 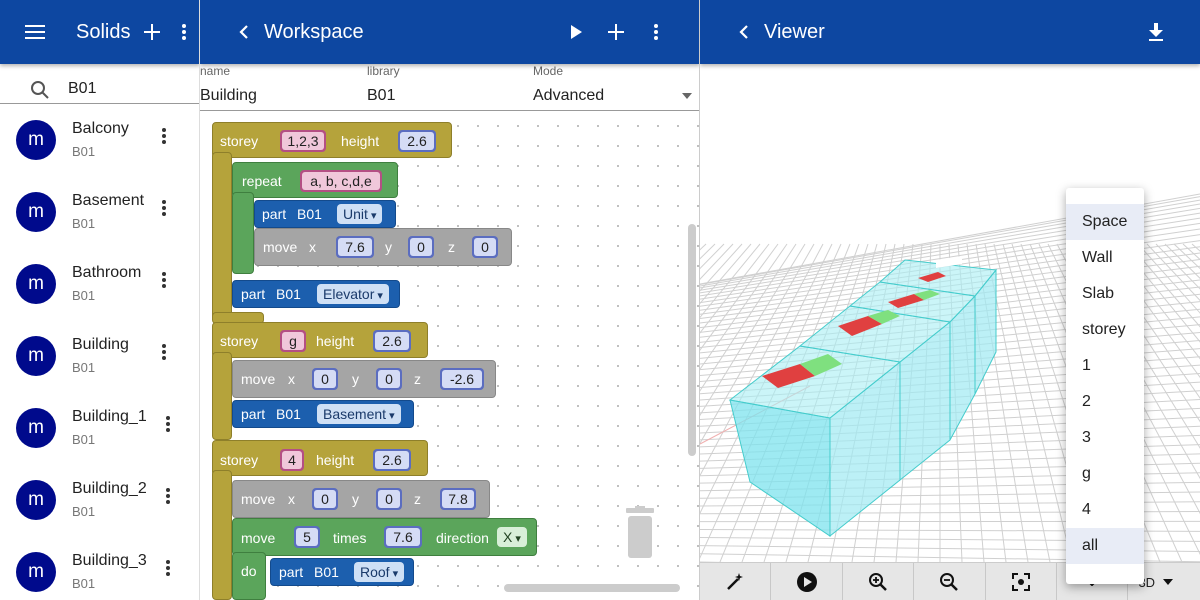 What do you see at coordinates (592, 588) in the screenshot?
I see `horizontal-scrollbar` at bounding box center [592, 588].